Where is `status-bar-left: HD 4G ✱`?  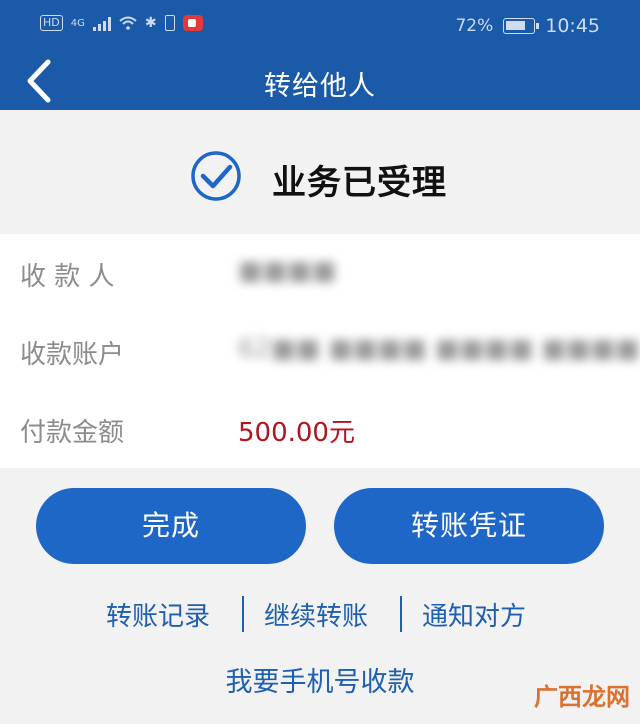 status-bar-left: HD 4G ✱ is located at coordinates (121, 23).